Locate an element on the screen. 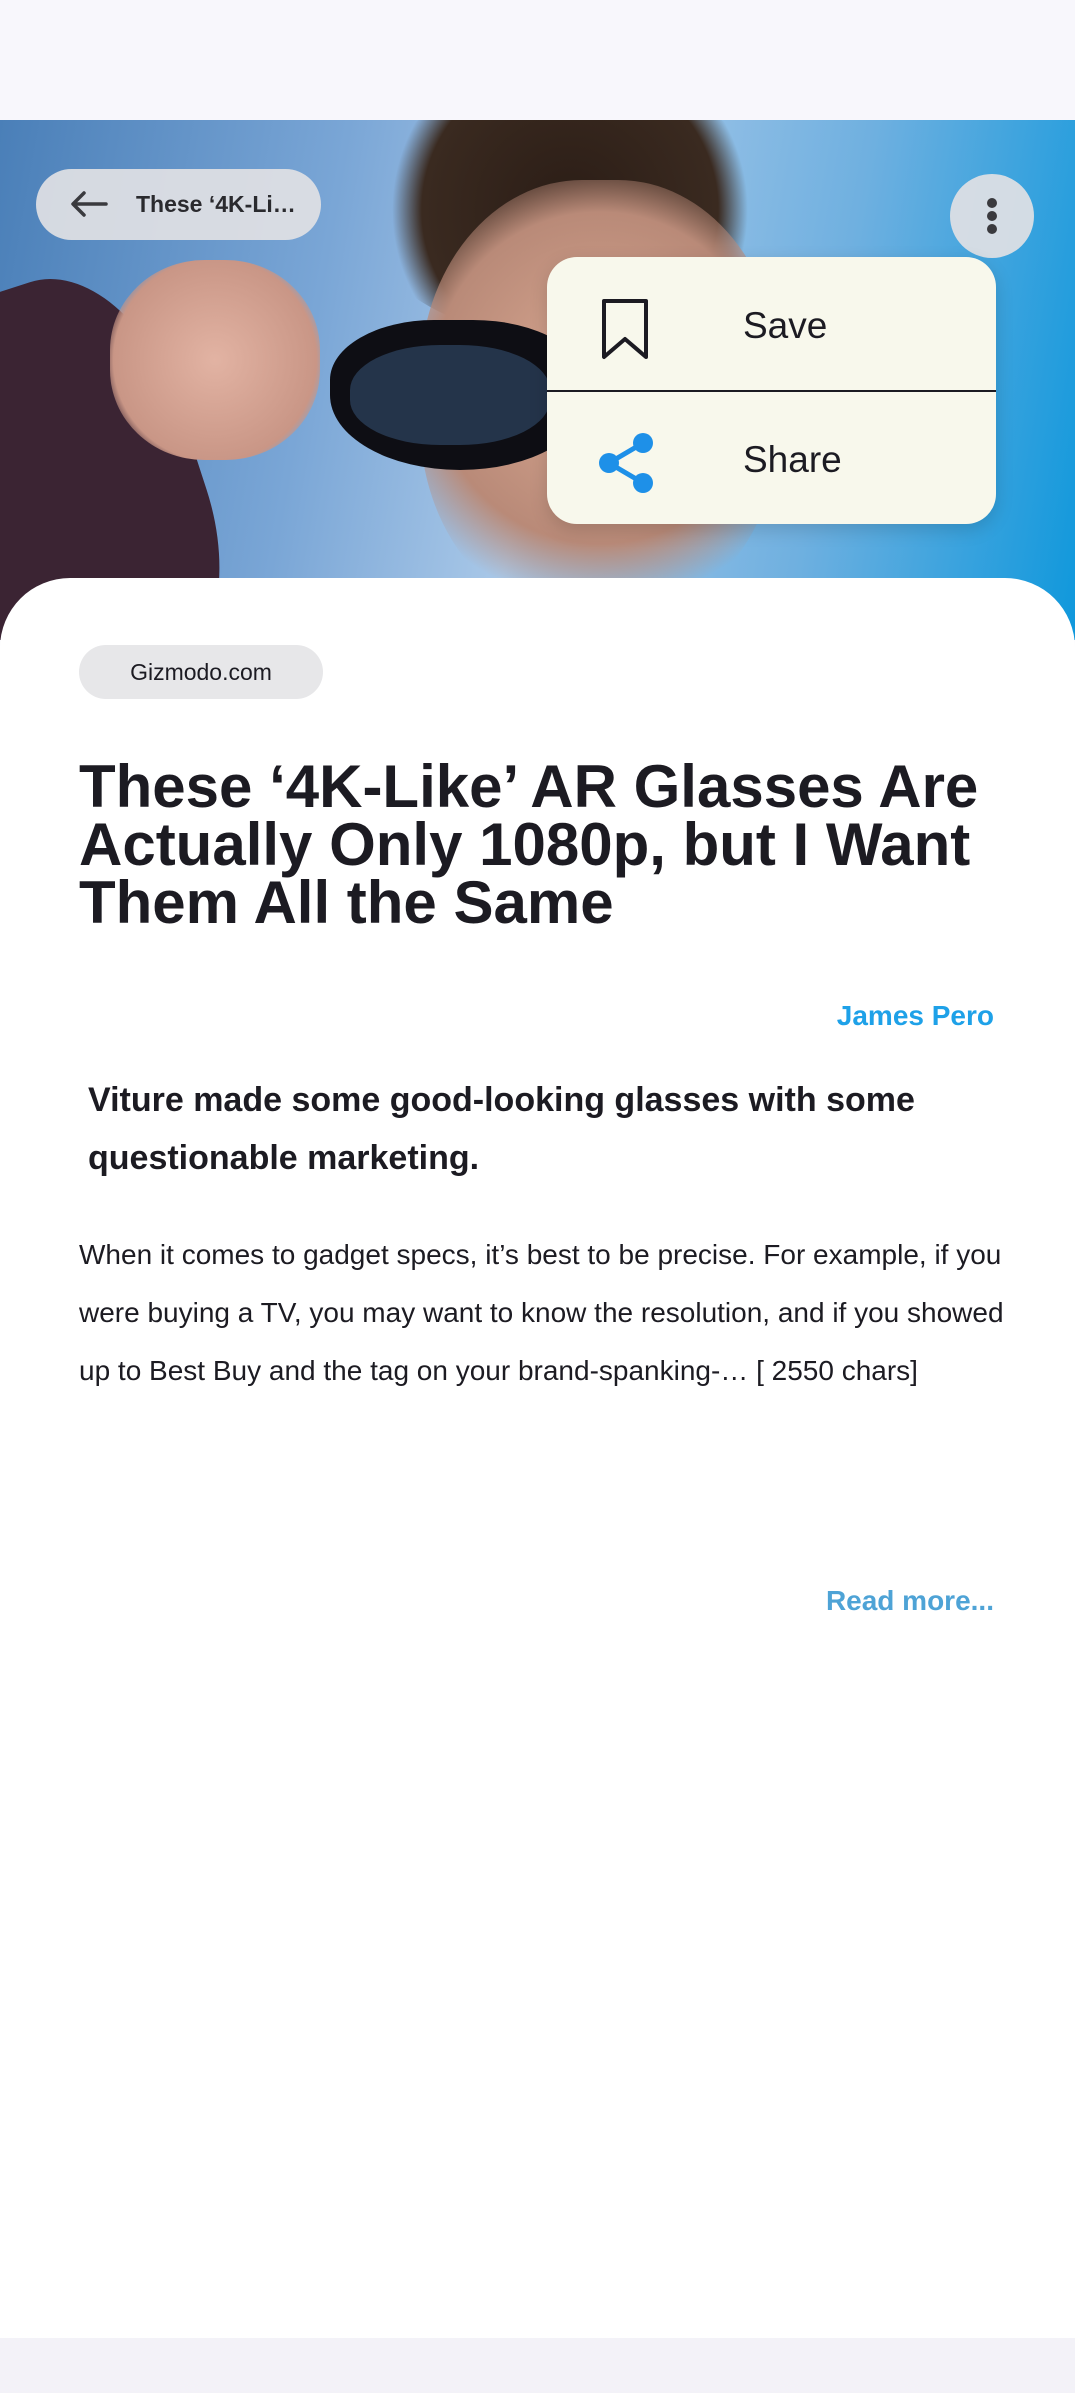 The image size is (1075, 2393). options-menu: Save Share is located at coordinates (771, 390).